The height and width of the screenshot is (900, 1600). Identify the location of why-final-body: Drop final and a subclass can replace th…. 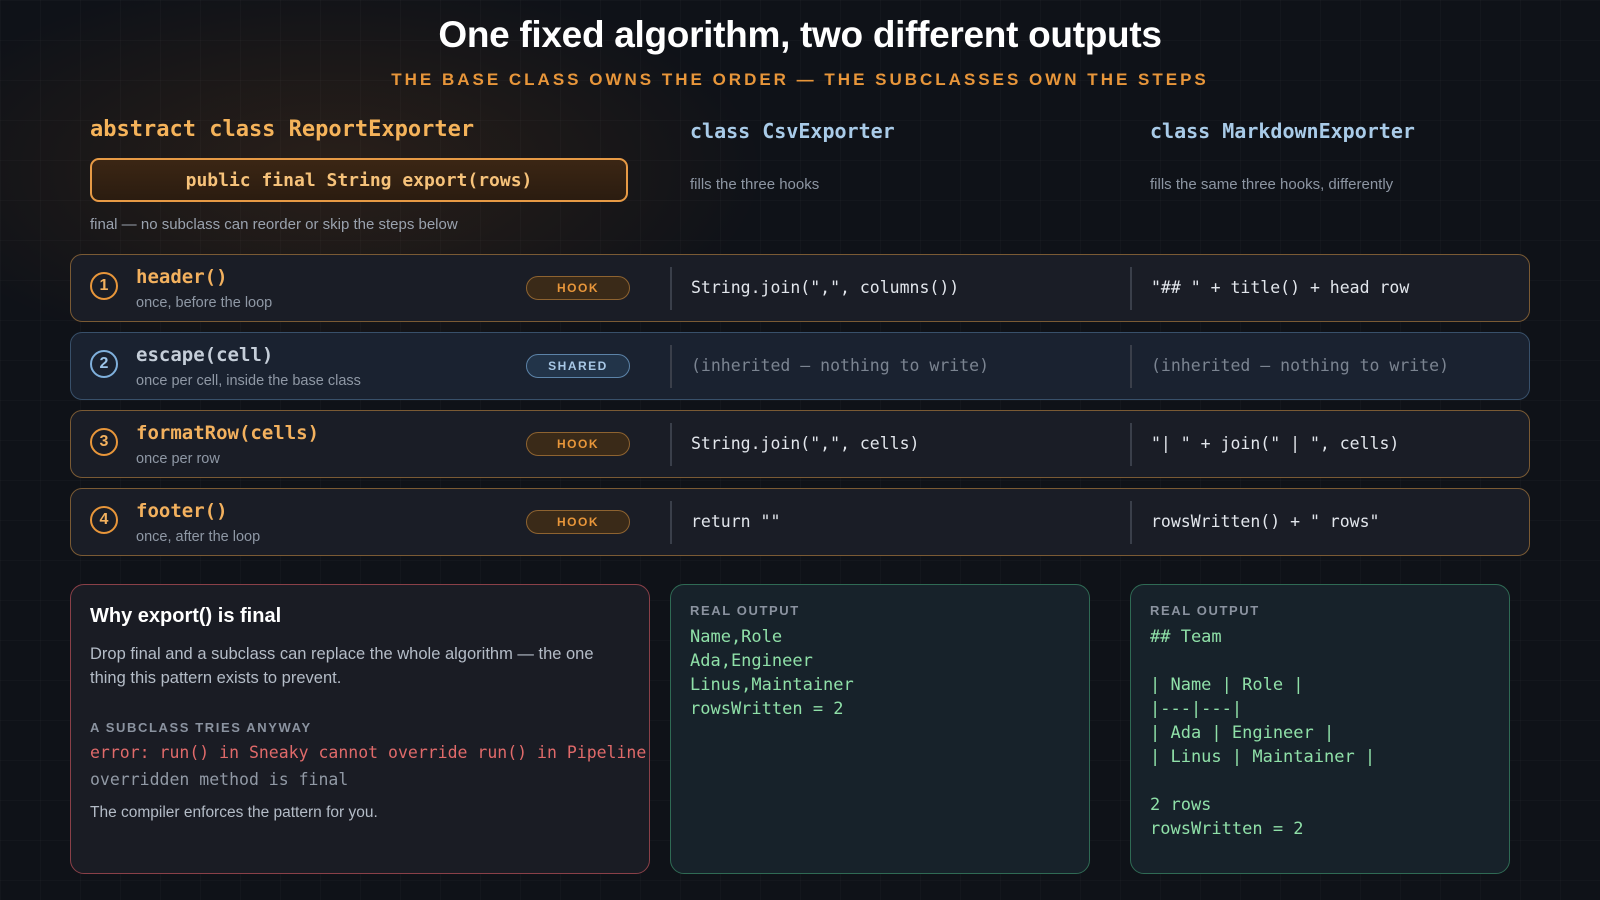
(342, 666).